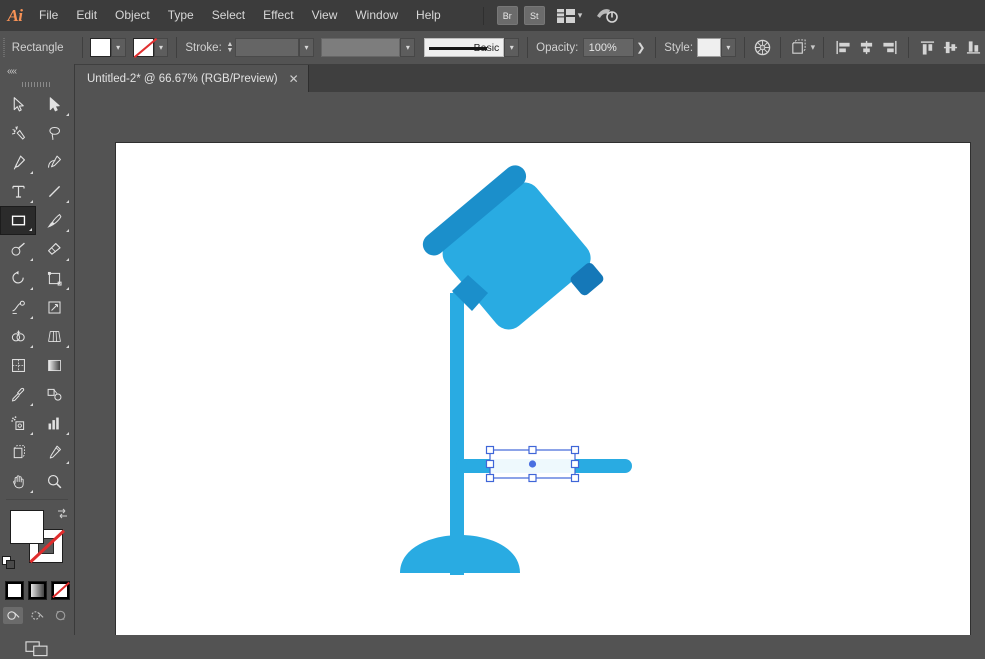 Image resolution: width=985 pixels, height=659 pixels. Describe the element at coordinates (798, 47) in the screenshot. I see `transform-icon` at that location.